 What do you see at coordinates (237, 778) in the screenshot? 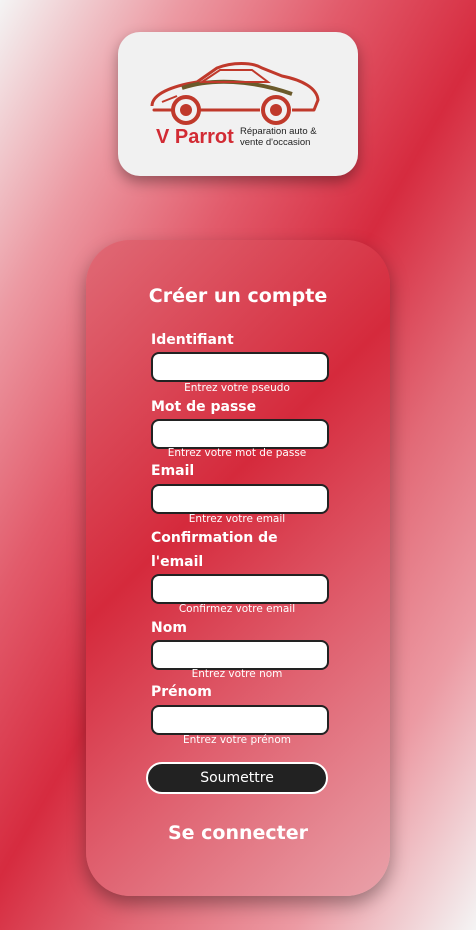
I see `submit-button: Soumettre` at bounding box center [237, 778].